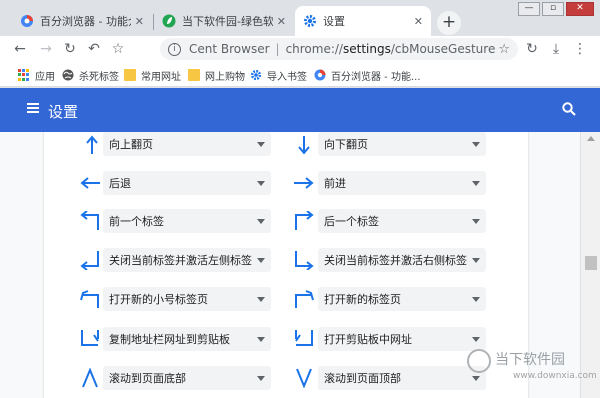 This screenshot has height=398, width=600. Describe the element at coordinates (131, 144) in the screenshot. I see `select-value: 向上翻页` at that location.